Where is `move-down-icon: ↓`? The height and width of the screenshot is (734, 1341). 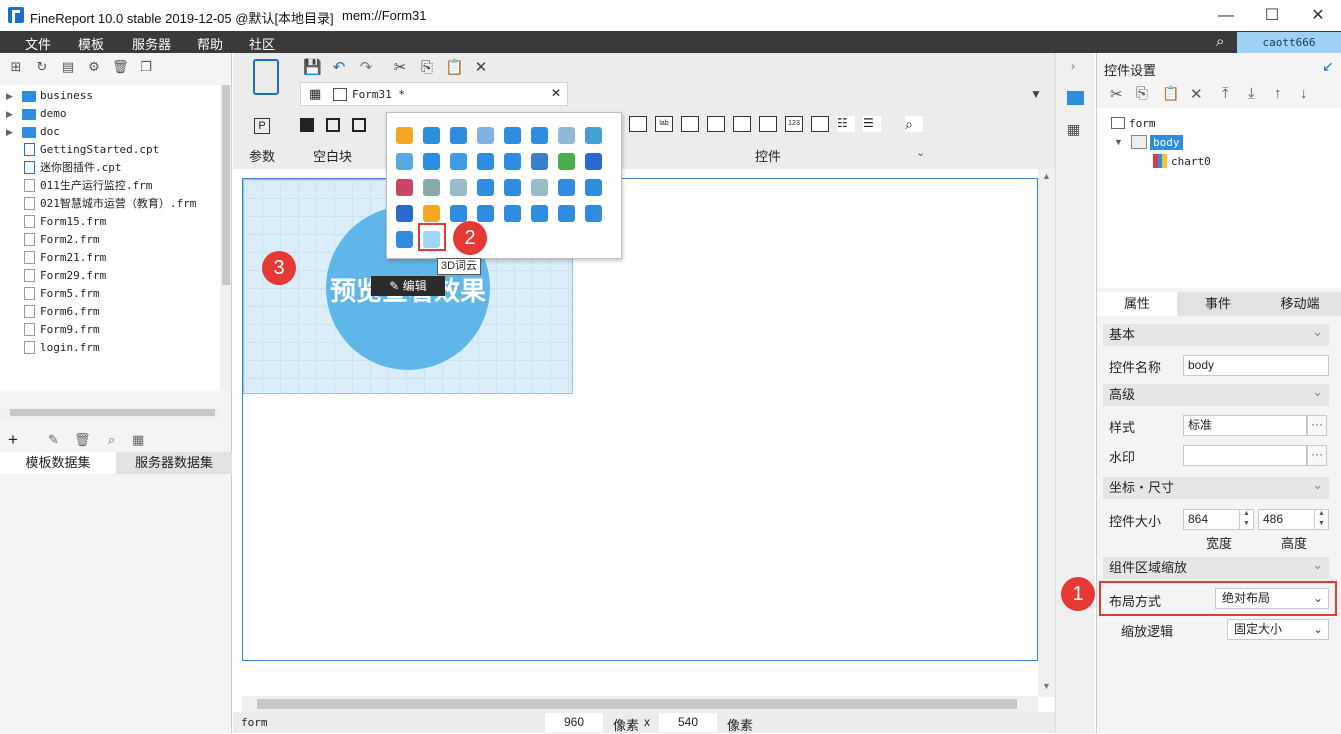 move-down-icon: ↓ is located at coordinates (1304, 93).